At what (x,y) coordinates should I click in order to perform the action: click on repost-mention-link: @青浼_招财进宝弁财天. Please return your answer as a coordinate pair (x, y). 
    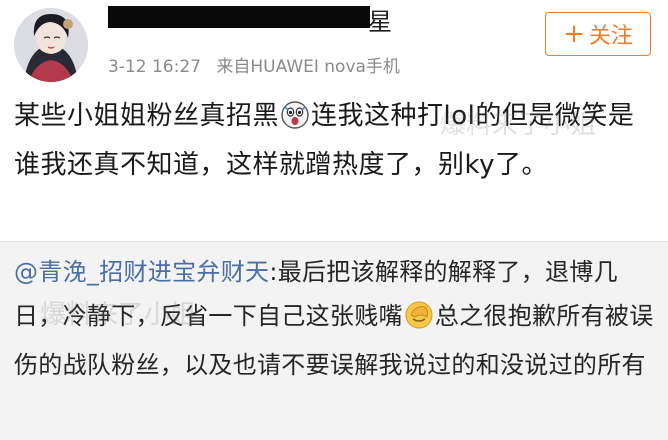
    Looking at the image, I should click on (141, 272).